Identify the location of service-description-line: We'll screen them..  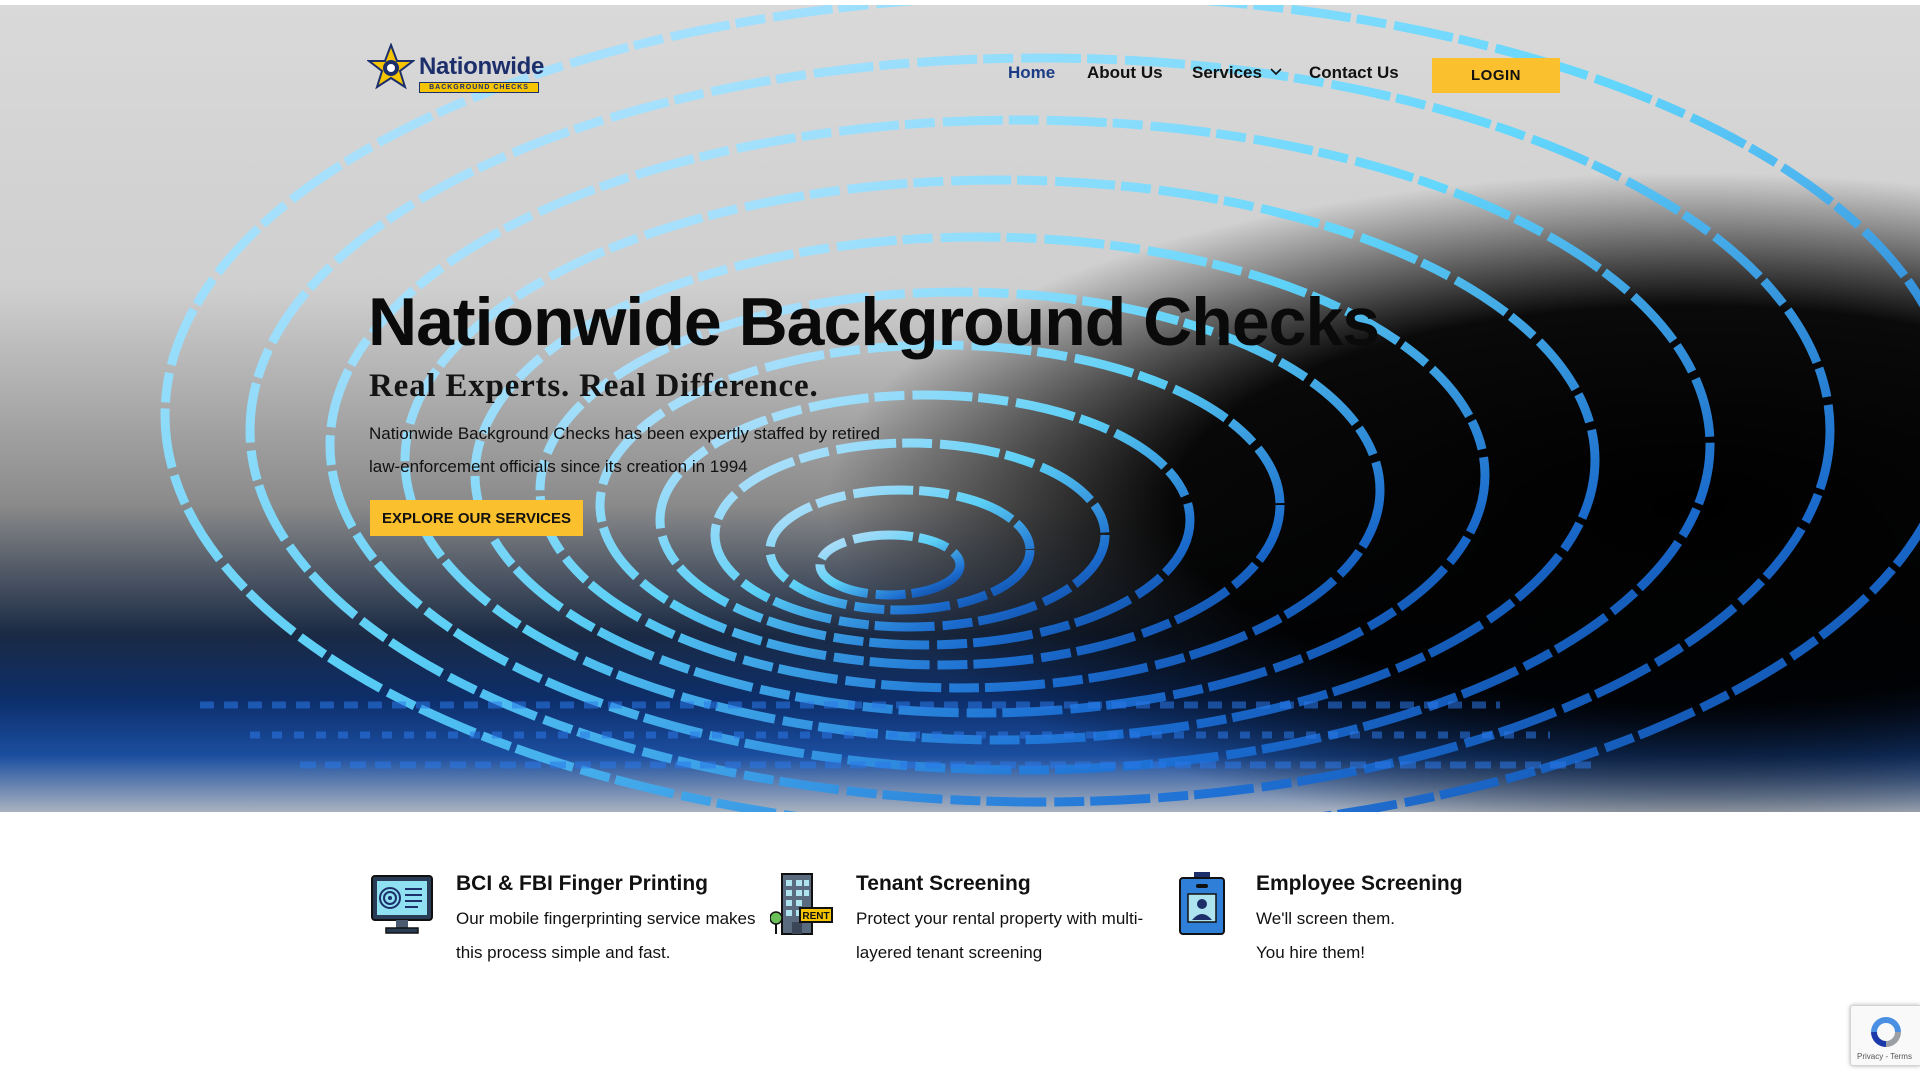
(1325, 918).